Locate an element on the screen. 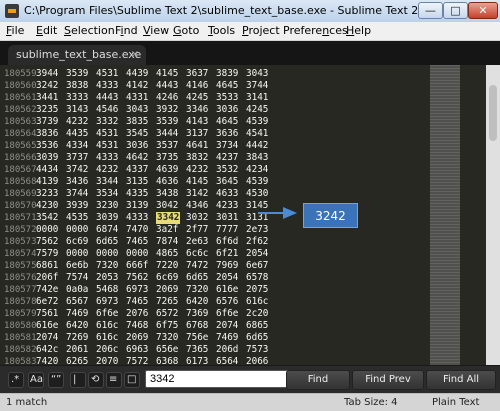  menu-view: View is located at coordinates (156, 30).